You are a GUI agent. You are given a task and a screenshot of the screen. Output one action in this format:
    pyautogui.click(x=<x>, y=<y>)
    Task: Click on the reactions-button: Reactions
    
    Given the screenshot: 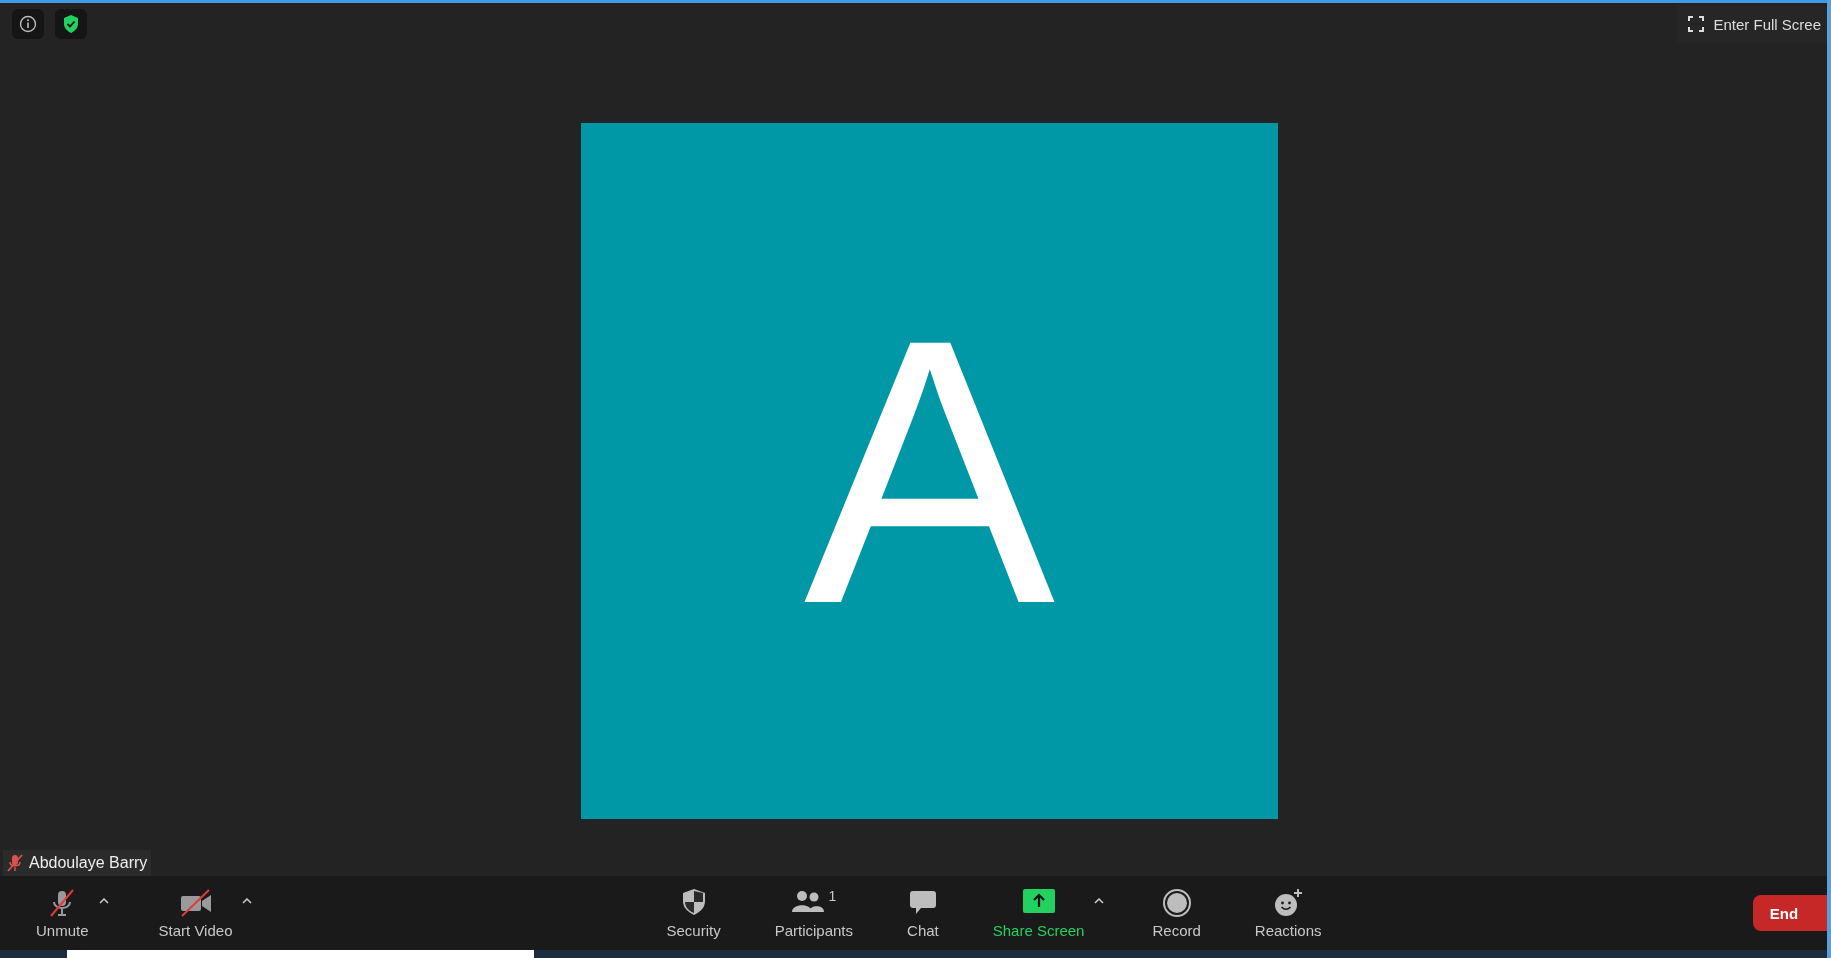 What is the action you would take?
    pyautogui.click(x=1288, y=913)
    